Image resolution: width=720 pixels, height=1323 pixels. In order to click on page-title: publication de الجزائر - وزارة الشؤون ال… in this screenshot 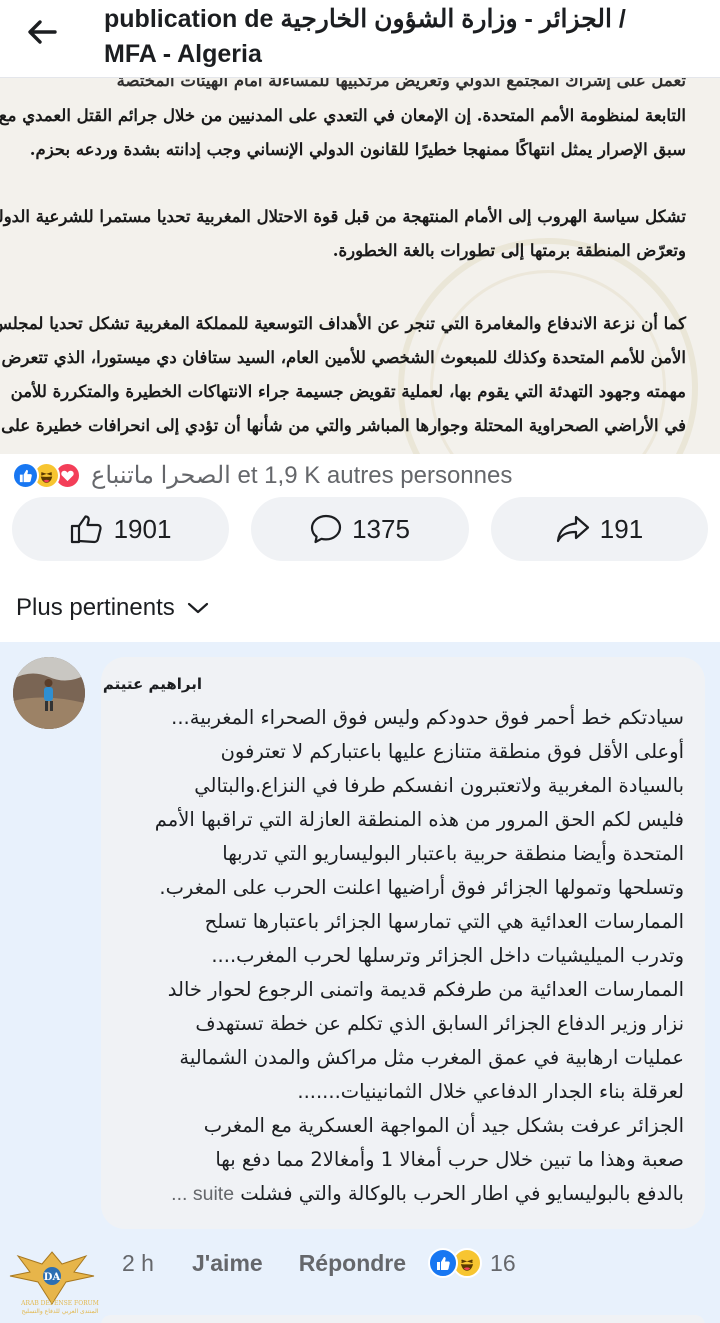, I will do `click(404, 37)`.